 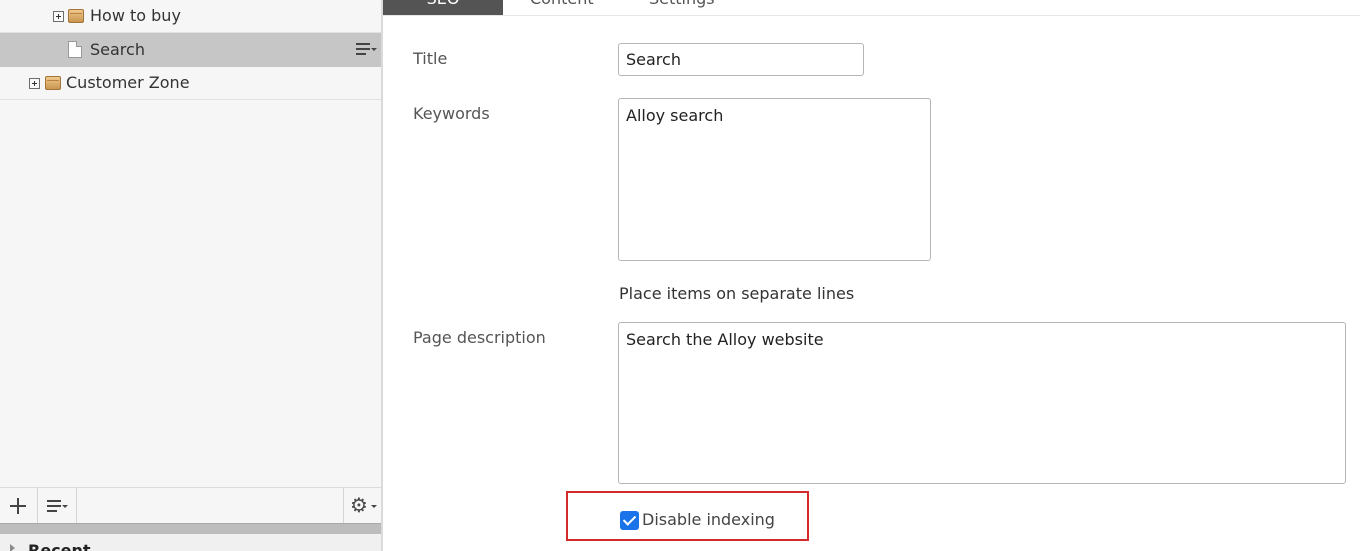 I want to click on title-input, so click(x=741, y=59).